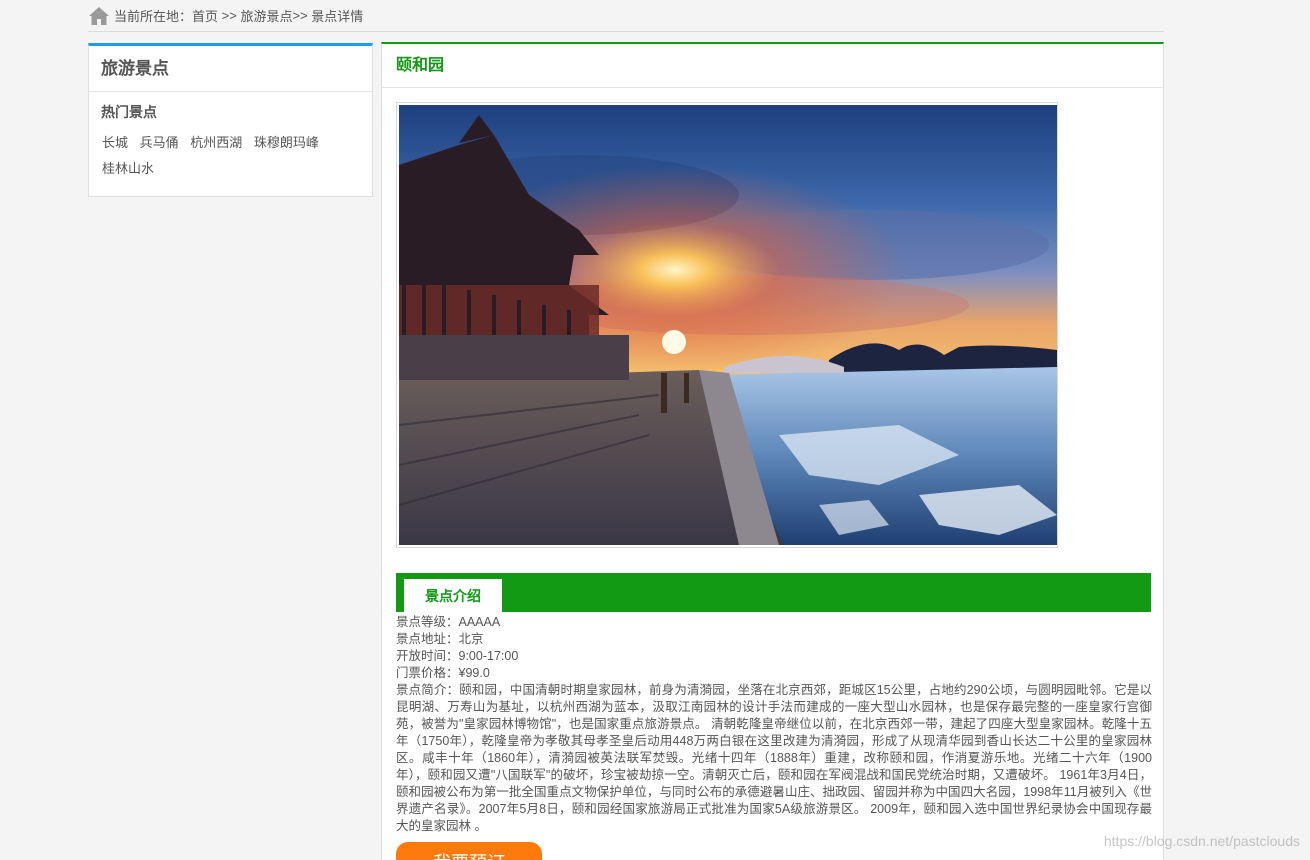  What do you see at coordinates (443, 673) in the screenshot?
I see `attraction-price: 门票价格：¥99.0` at bounding box center [443, 673].